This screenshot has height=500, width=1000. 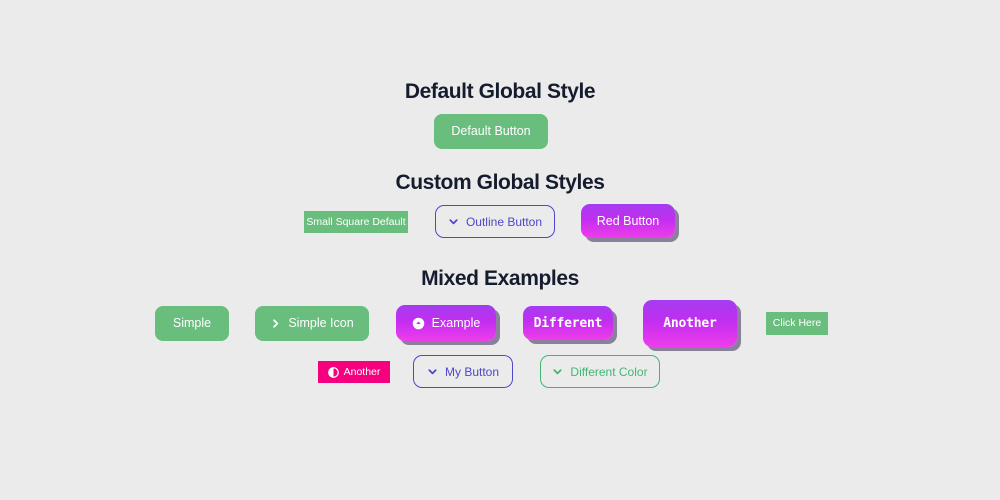 I want to click on another-pink-button: Another, so click(x=354, y=372).